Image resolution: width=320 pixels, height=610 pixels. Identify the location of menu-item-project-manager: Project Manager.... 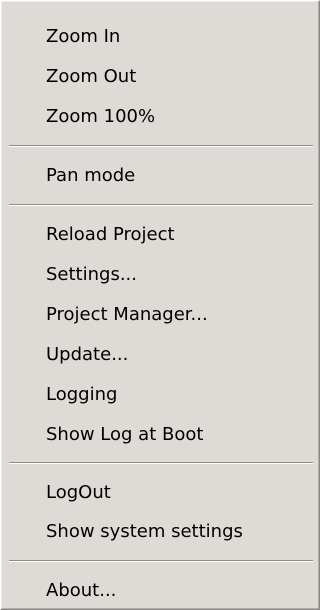
(160, 315).